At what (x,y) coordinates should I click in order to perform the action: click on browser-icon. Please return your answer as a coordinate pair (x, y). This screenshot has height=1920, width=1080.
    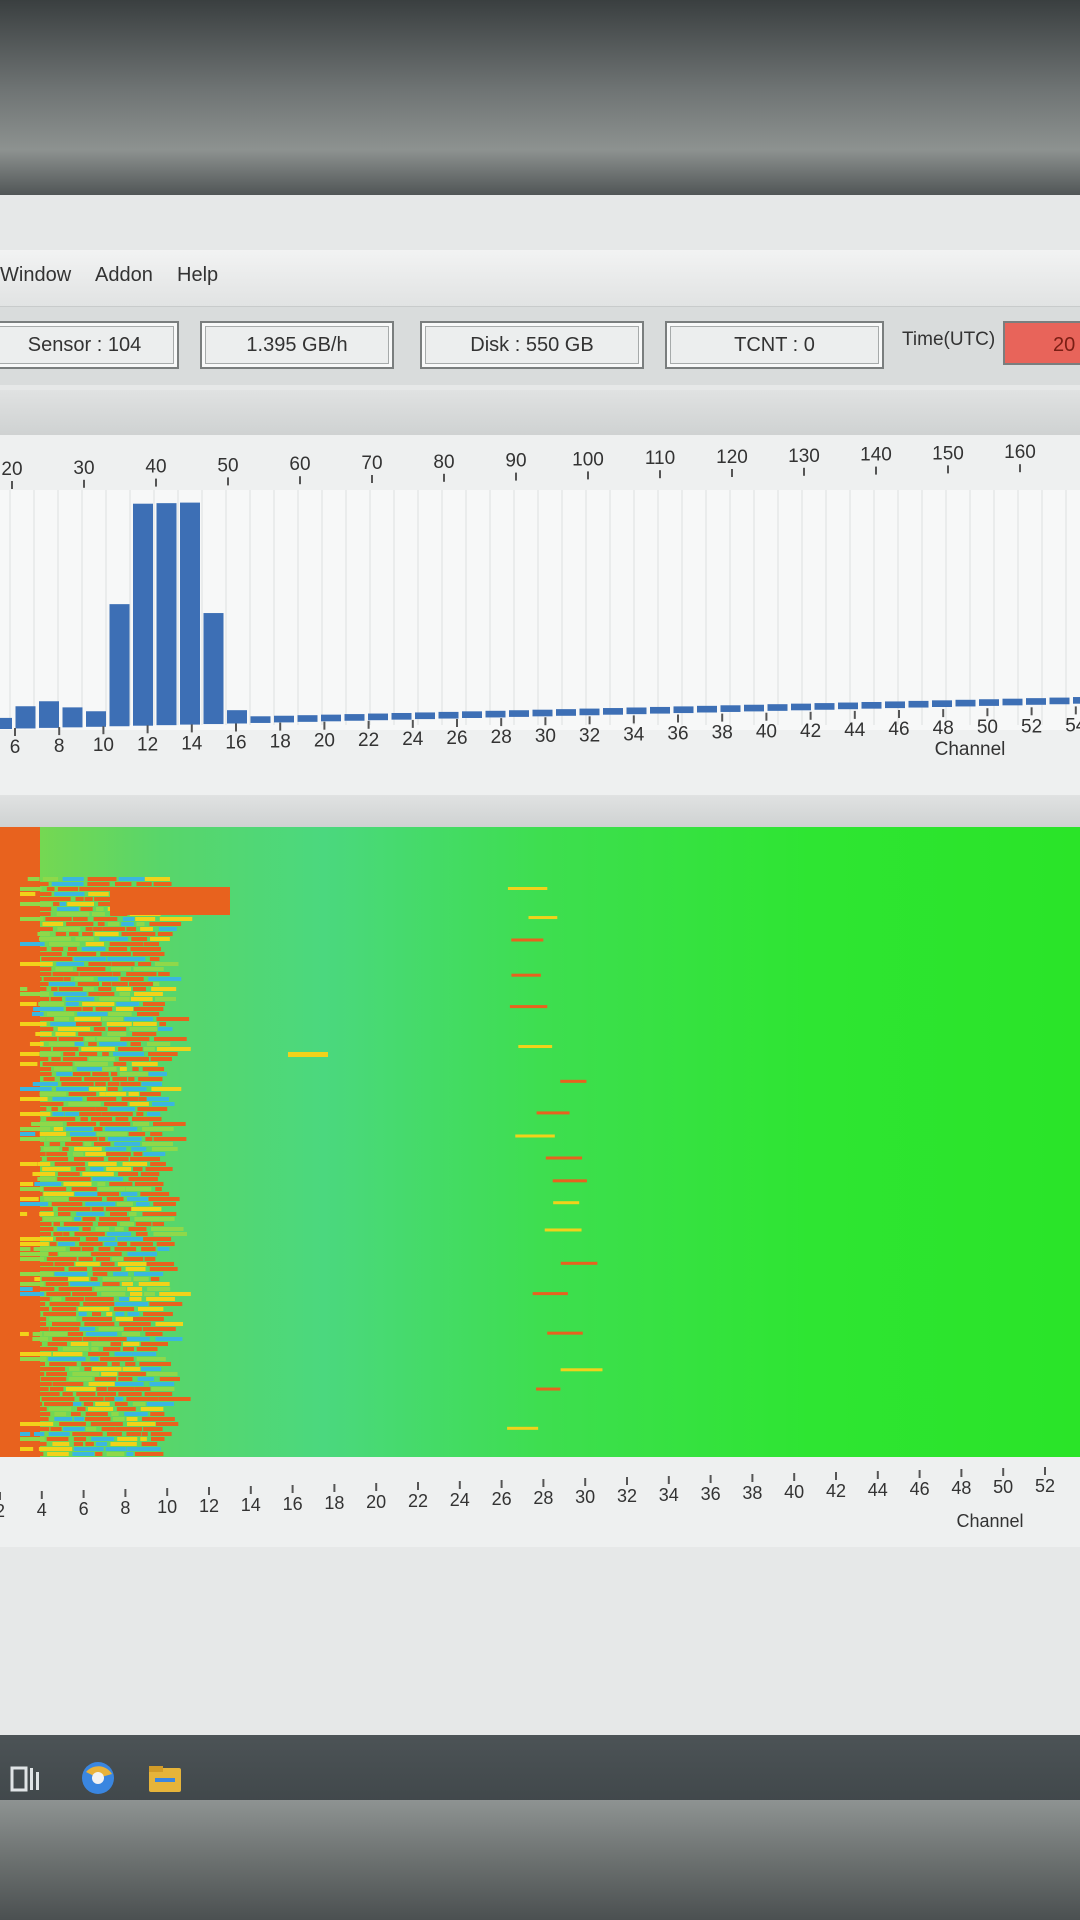
    Looking at the image, I should click on (98, 1778).